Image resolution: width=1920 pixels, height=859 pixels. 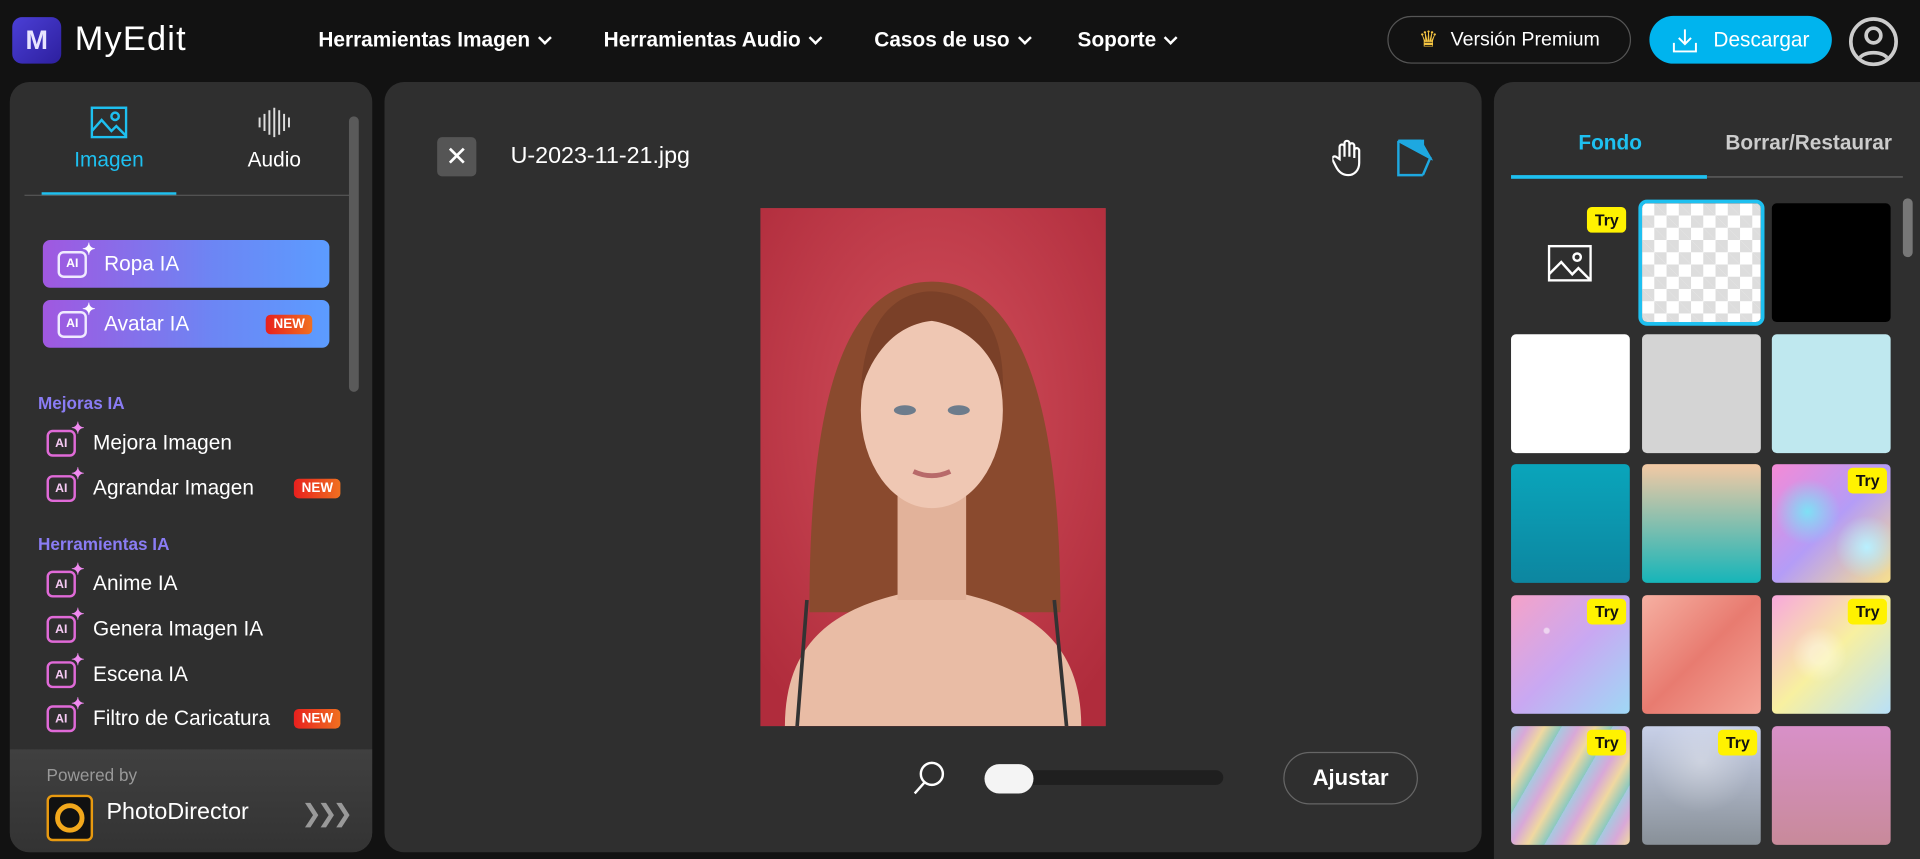 I want to click on compare-icon, so click(x=1415, y=160).